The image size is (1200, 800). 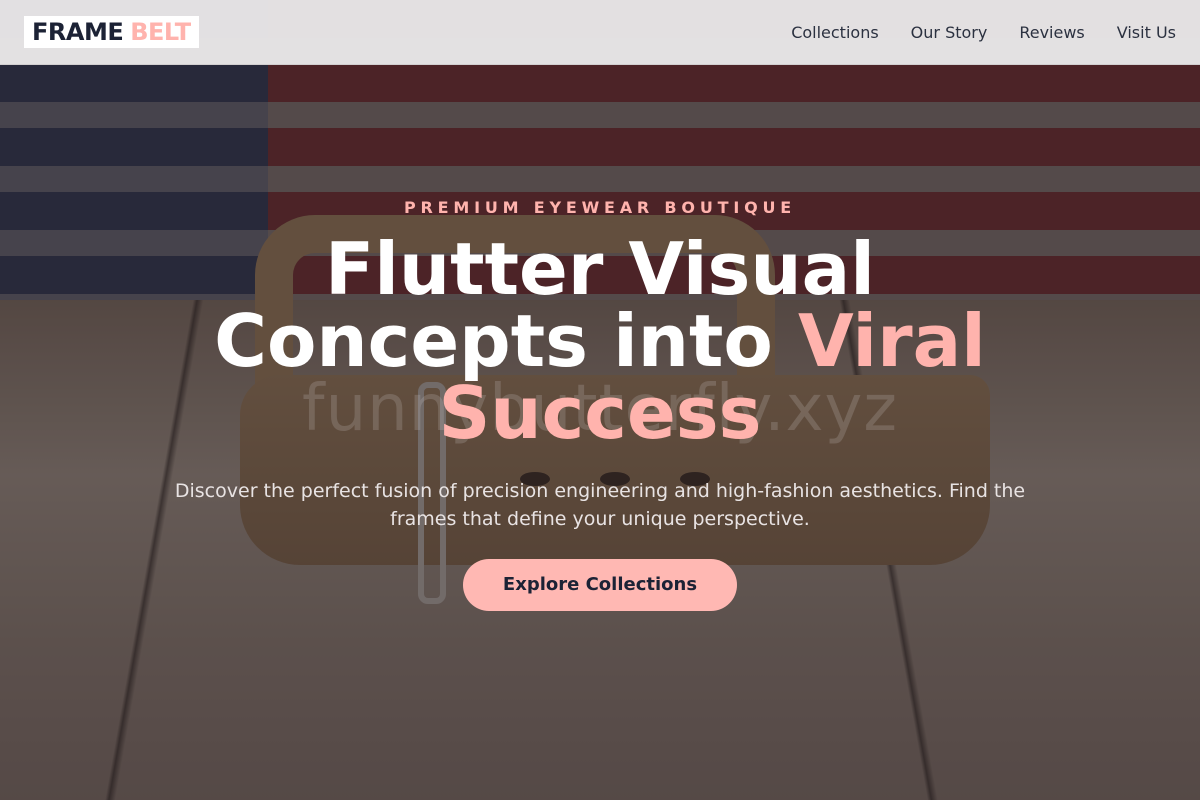 I want to click on brand-logo-main: FRAME, so click(x=78, y=32).